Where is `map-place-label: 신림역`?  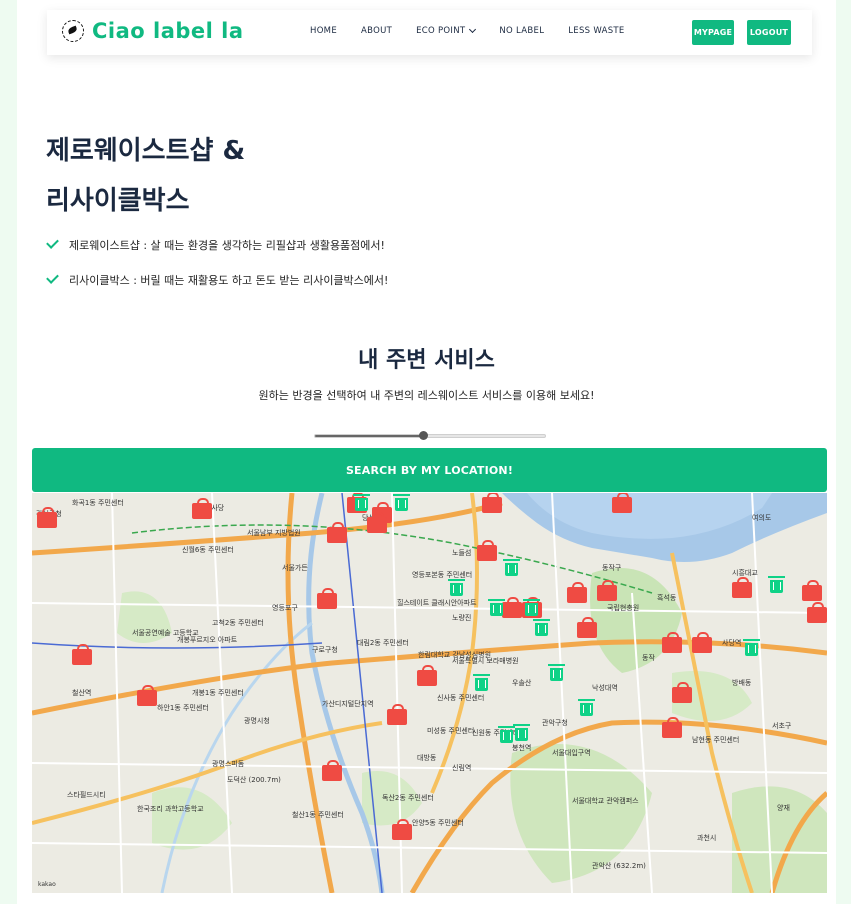
map-place-label: 신림역 is located at coordinates (462, 768).